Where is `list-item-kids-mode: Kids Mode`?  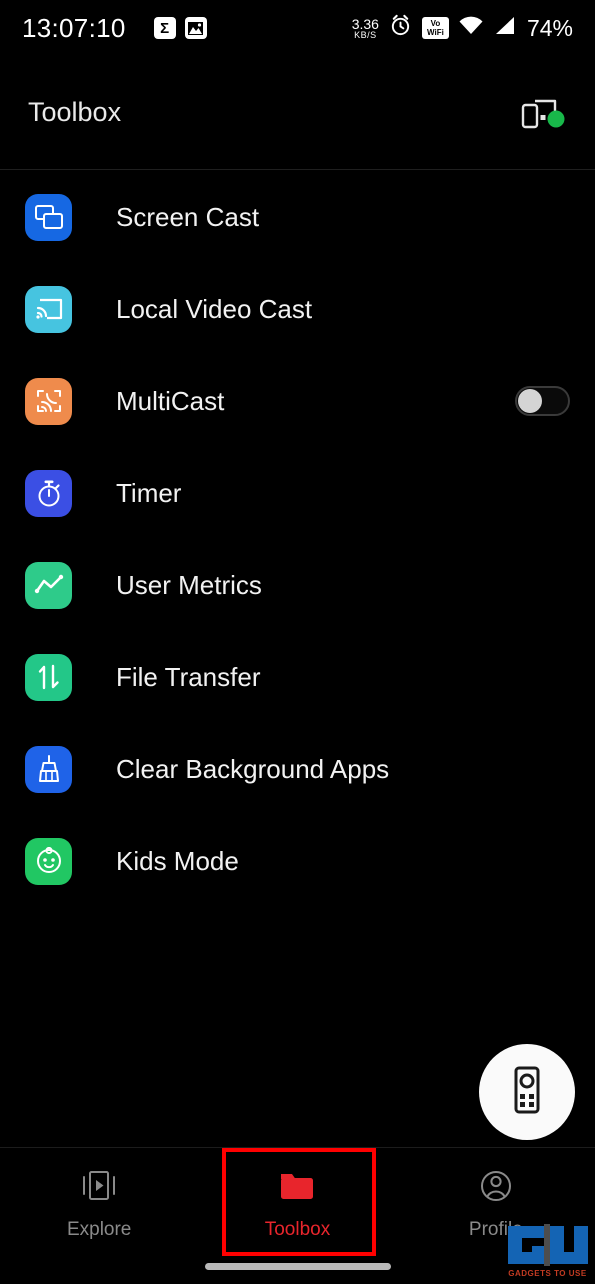 list-item-kids-mode: Kids Mode is located at coordinates (297, 861).